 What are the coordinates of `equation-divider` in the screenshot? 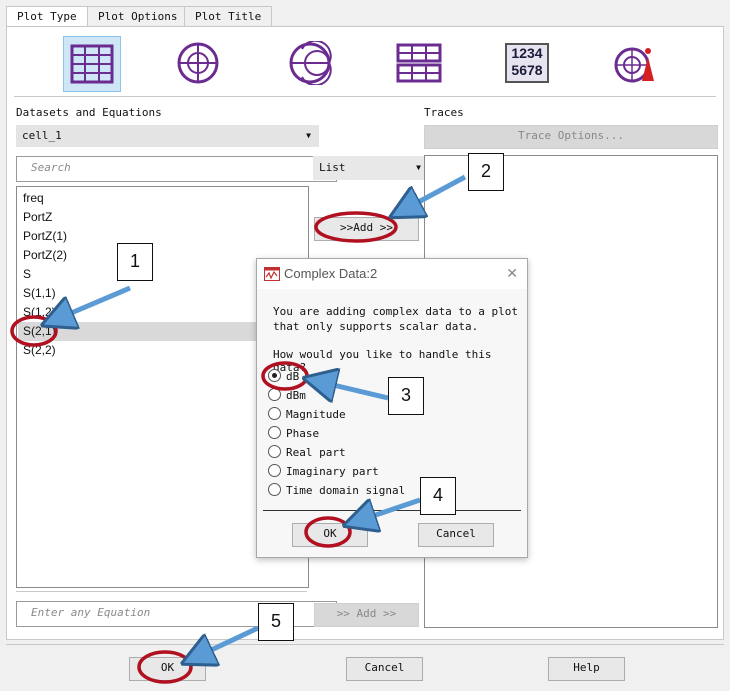 It's located at (161, 591).